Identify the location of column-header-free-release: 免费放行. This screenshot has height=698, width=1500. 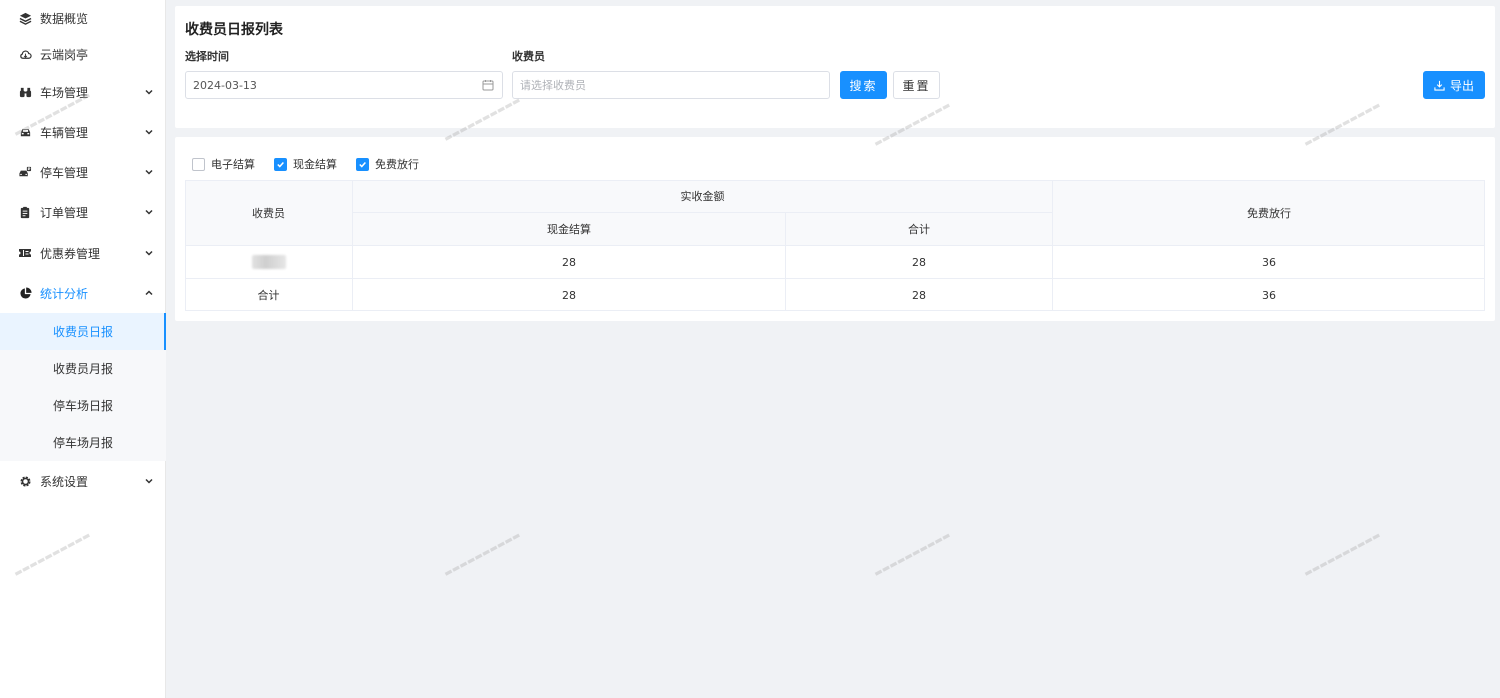
(1269, 213).